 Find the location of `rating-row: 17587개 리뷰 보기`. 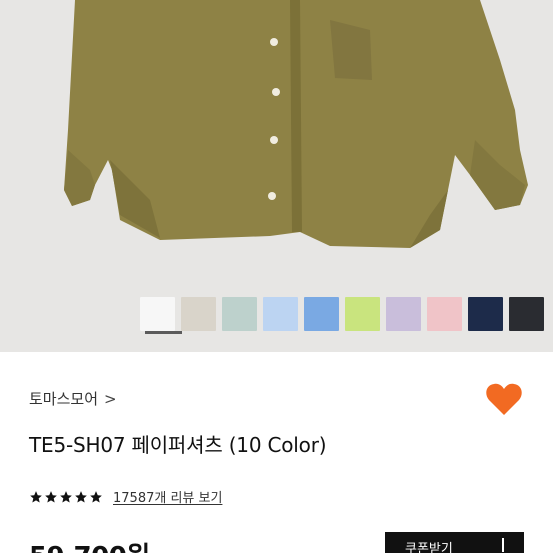

rating-row: 17587개 리뷰 보기 is located at coordinates (125, 496).